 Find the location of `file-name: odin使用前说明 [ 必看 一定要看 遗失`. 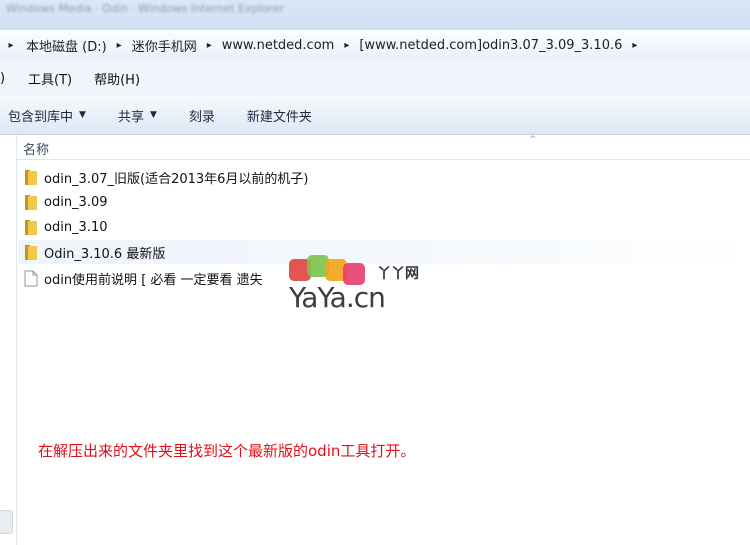

file-name: odin使用前说明 [ 必看 一定要看 遗失 is located at coordinates (153, 280).